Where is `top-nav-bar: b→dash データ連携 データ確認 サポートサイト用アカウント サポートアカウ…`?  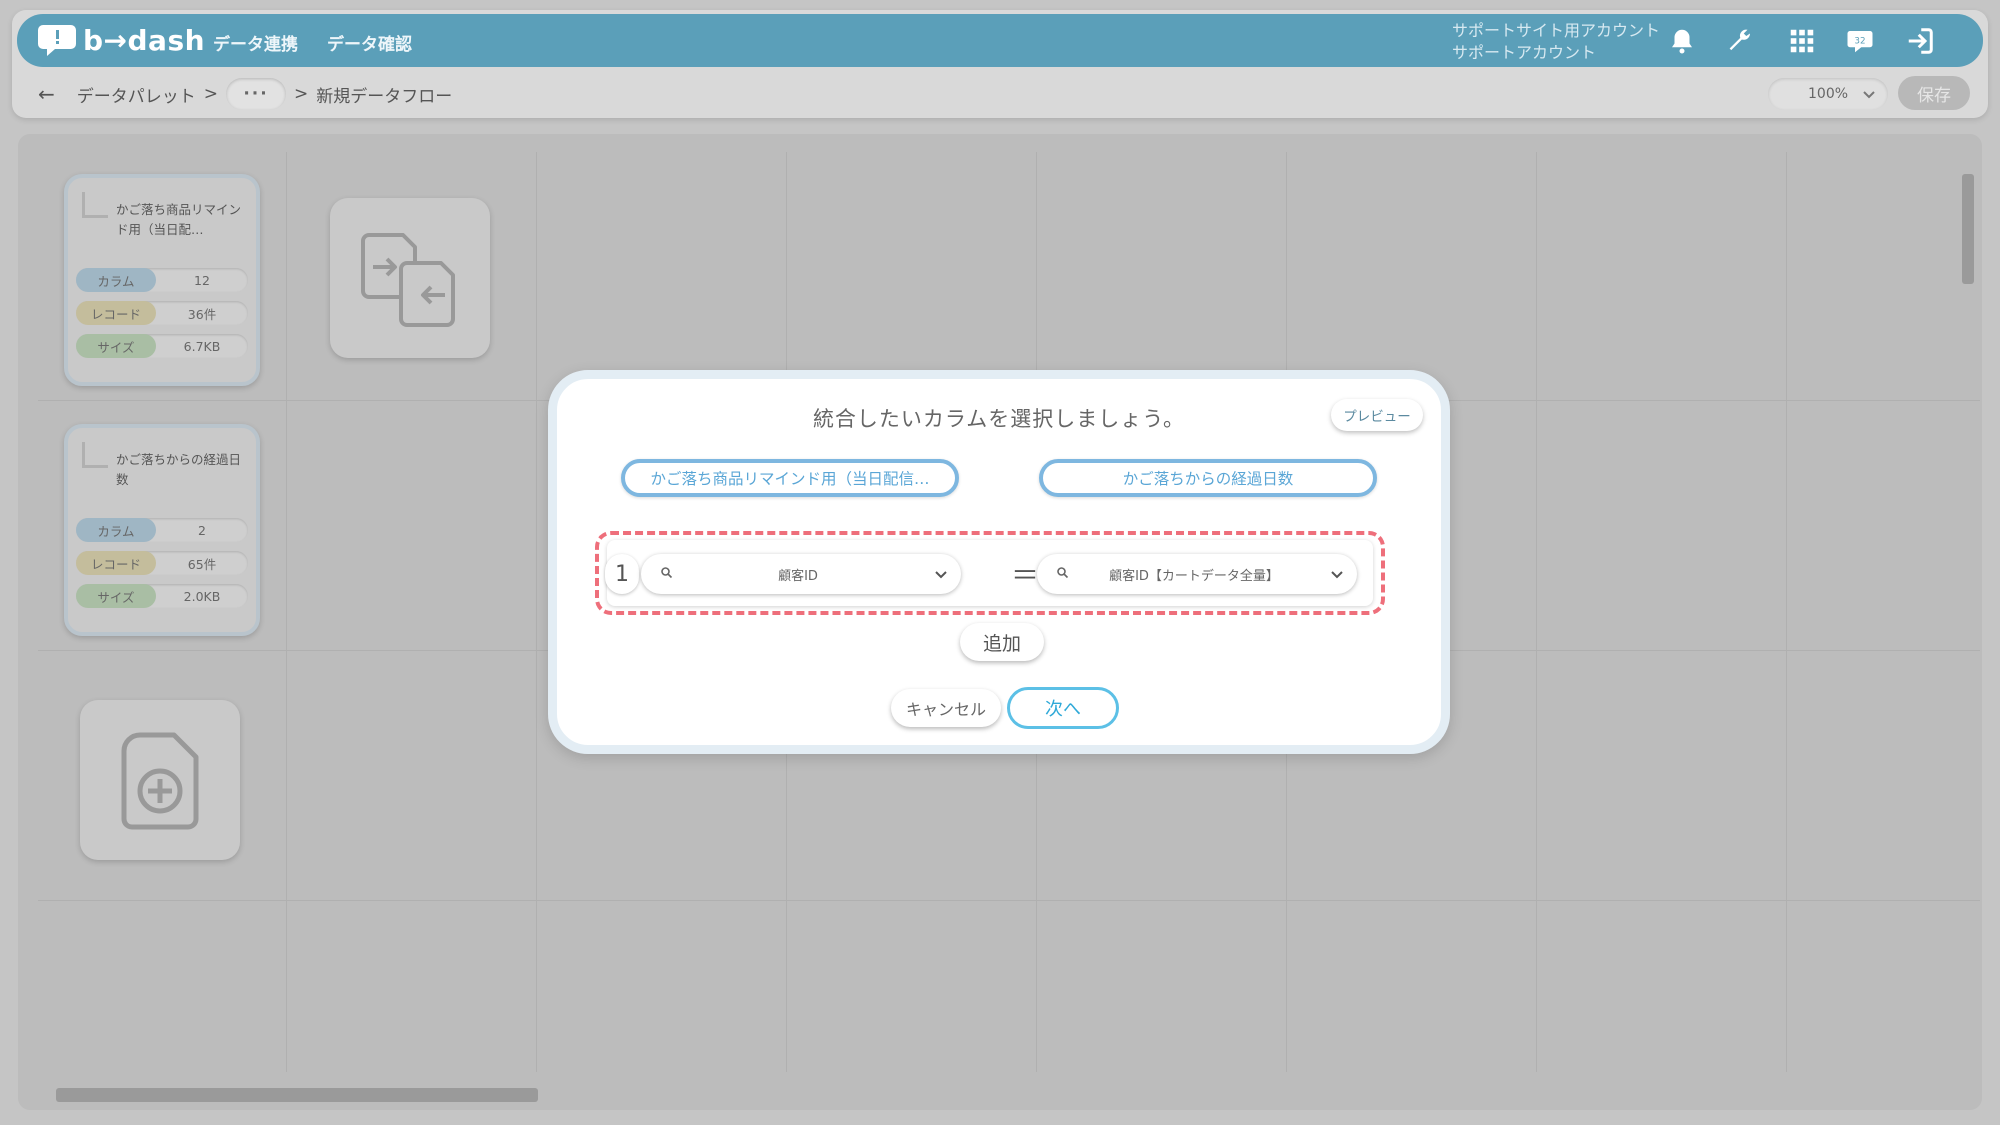 top-nav-bar: b→dash データ連携 データ確認 サポートサイト用アカウント サポートアカウ… is located at coordinates (1000, 40).